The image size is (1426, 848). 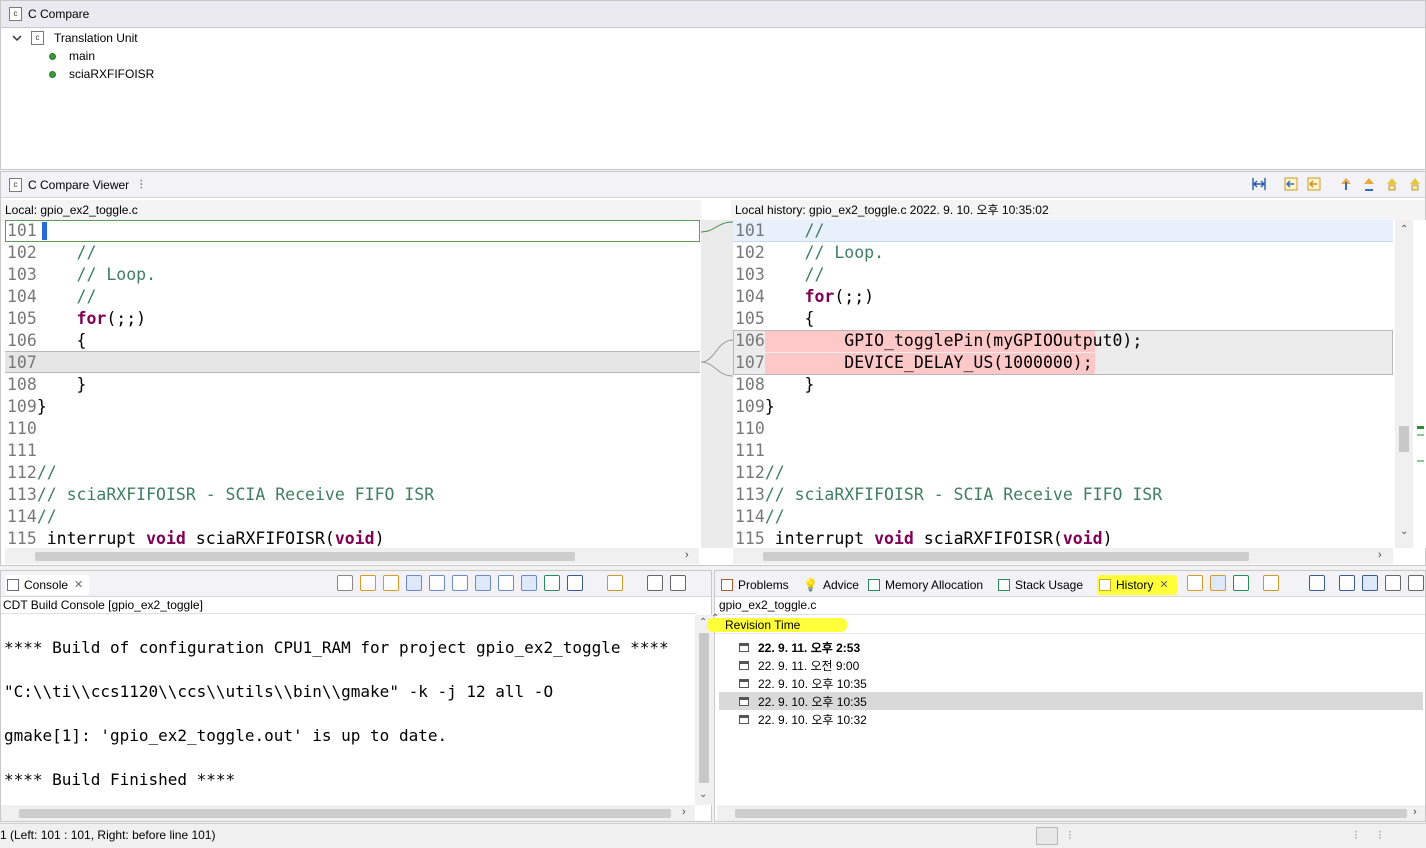 What do you see at coordinates (82, 56) in the screenshot?
I see `tree-item-label: main` at bounding box center [82, 56].